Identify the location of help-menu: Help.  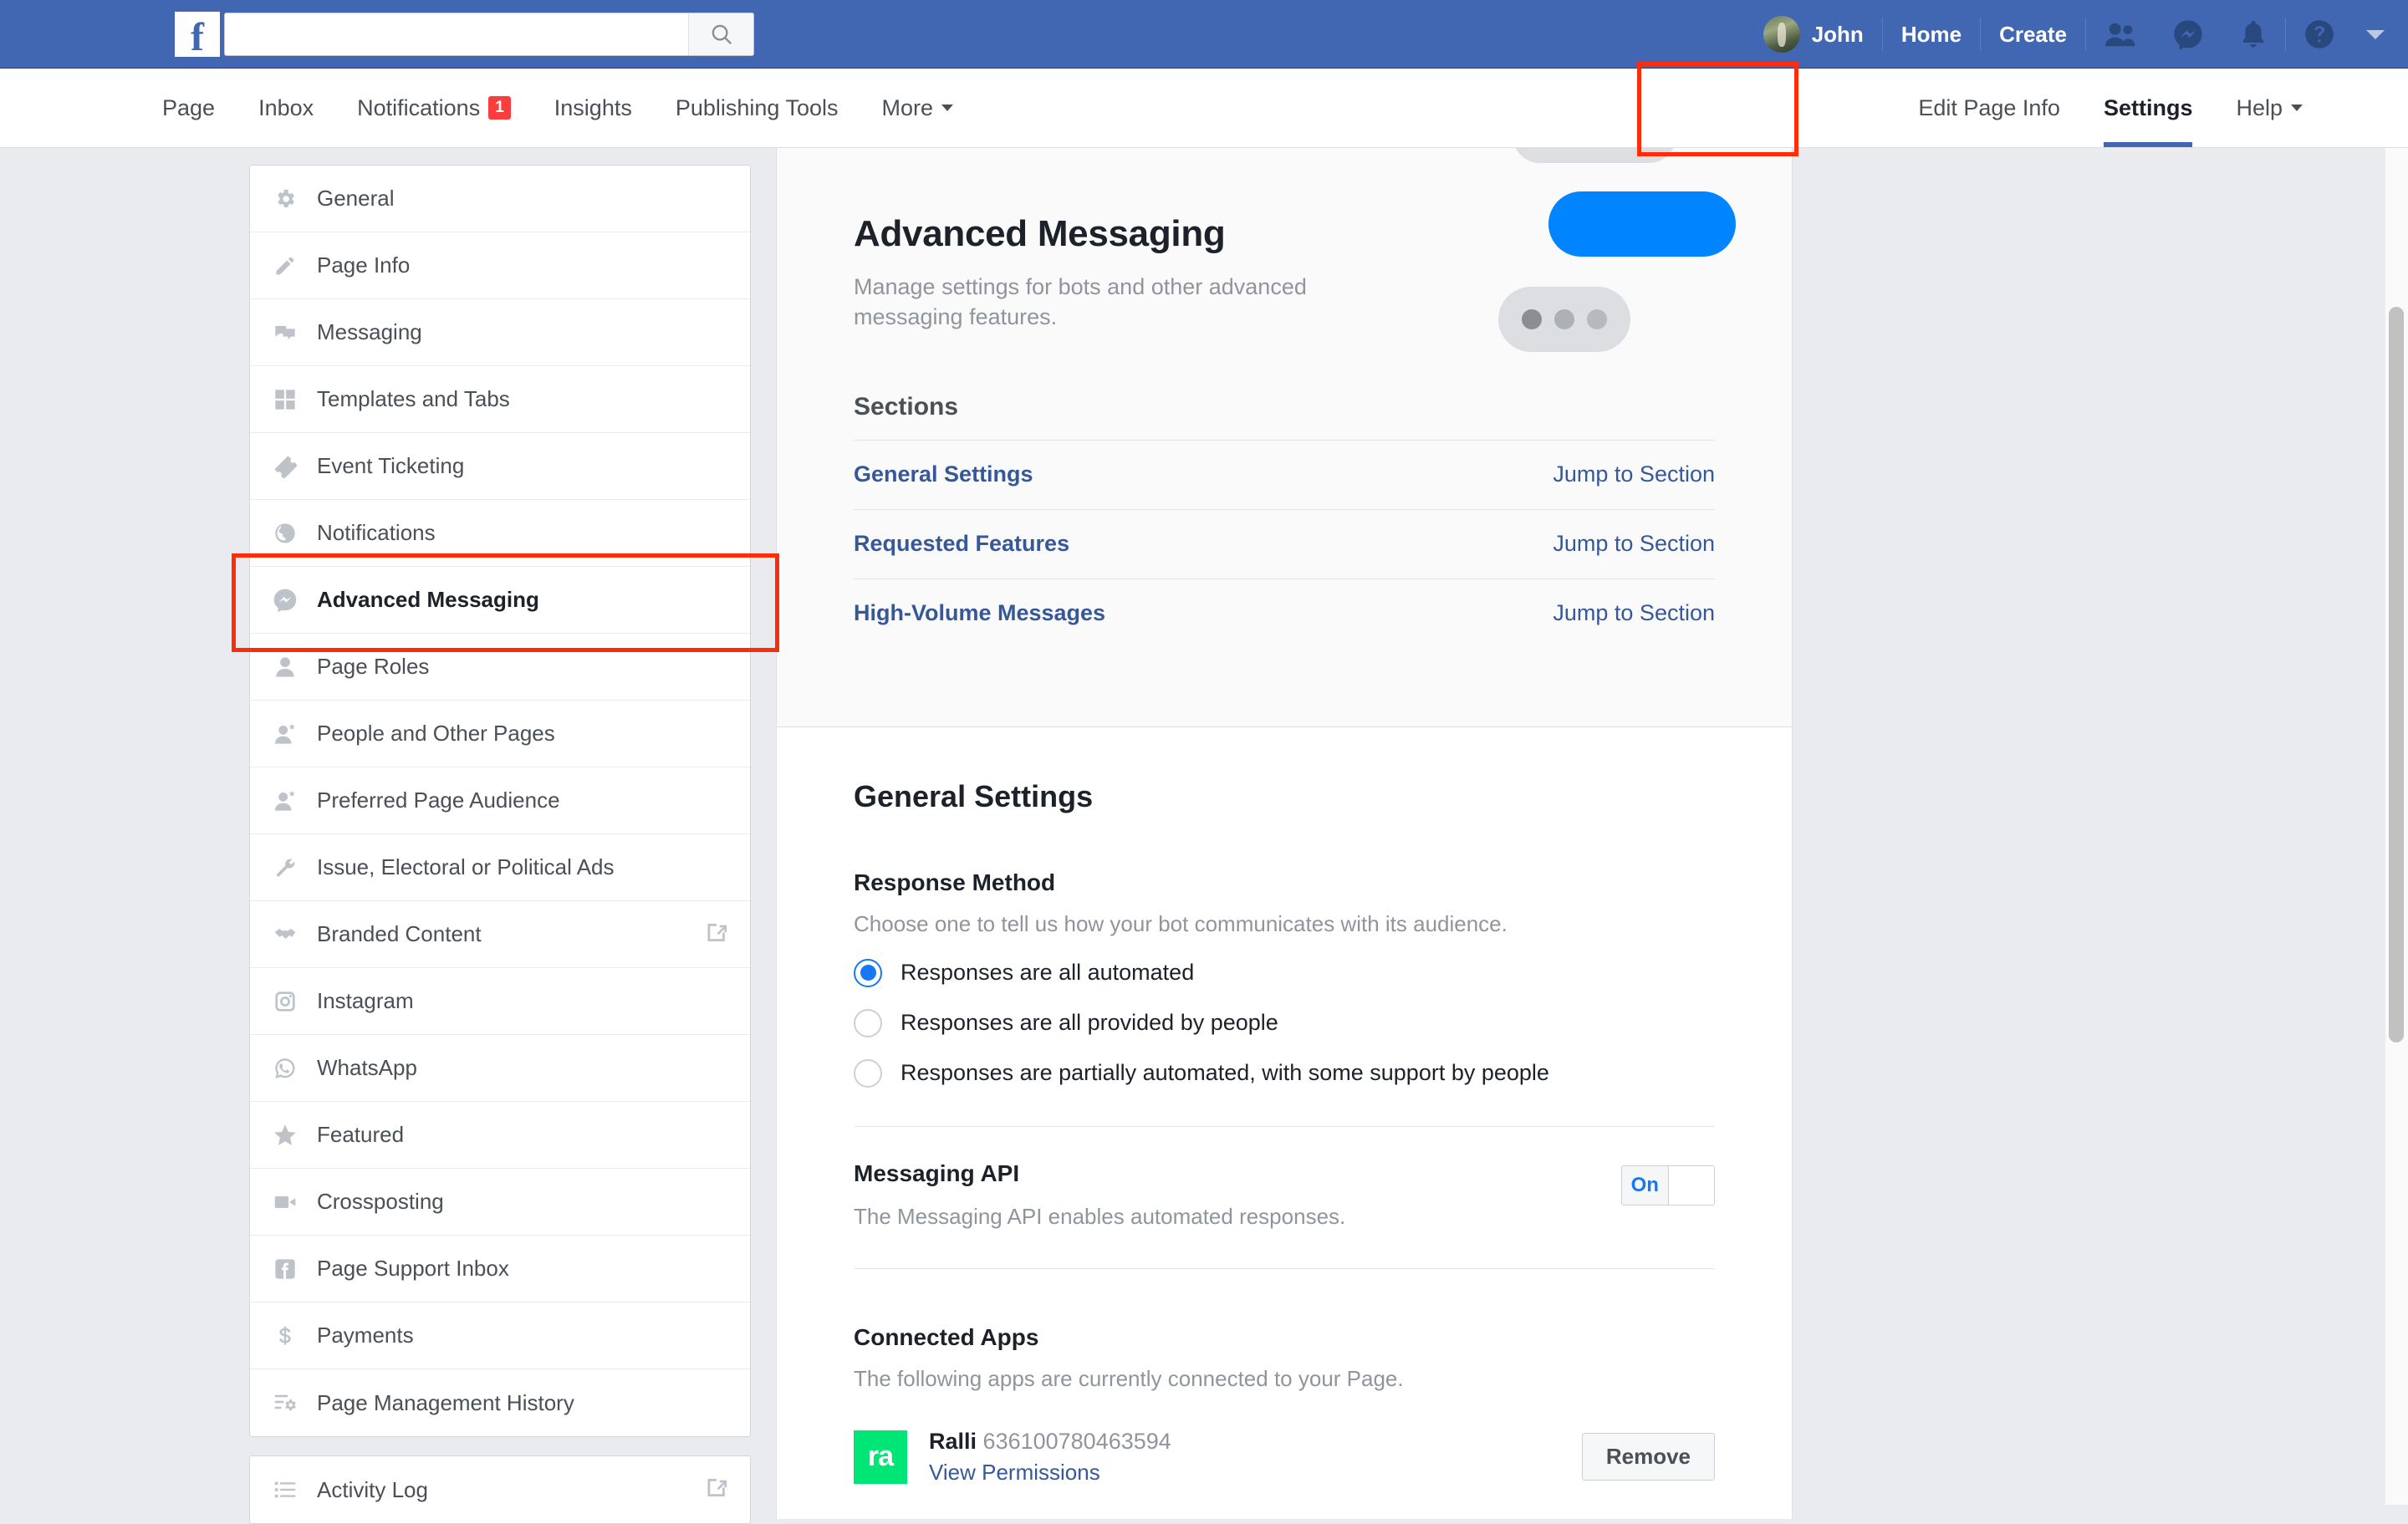
(2269, 108).